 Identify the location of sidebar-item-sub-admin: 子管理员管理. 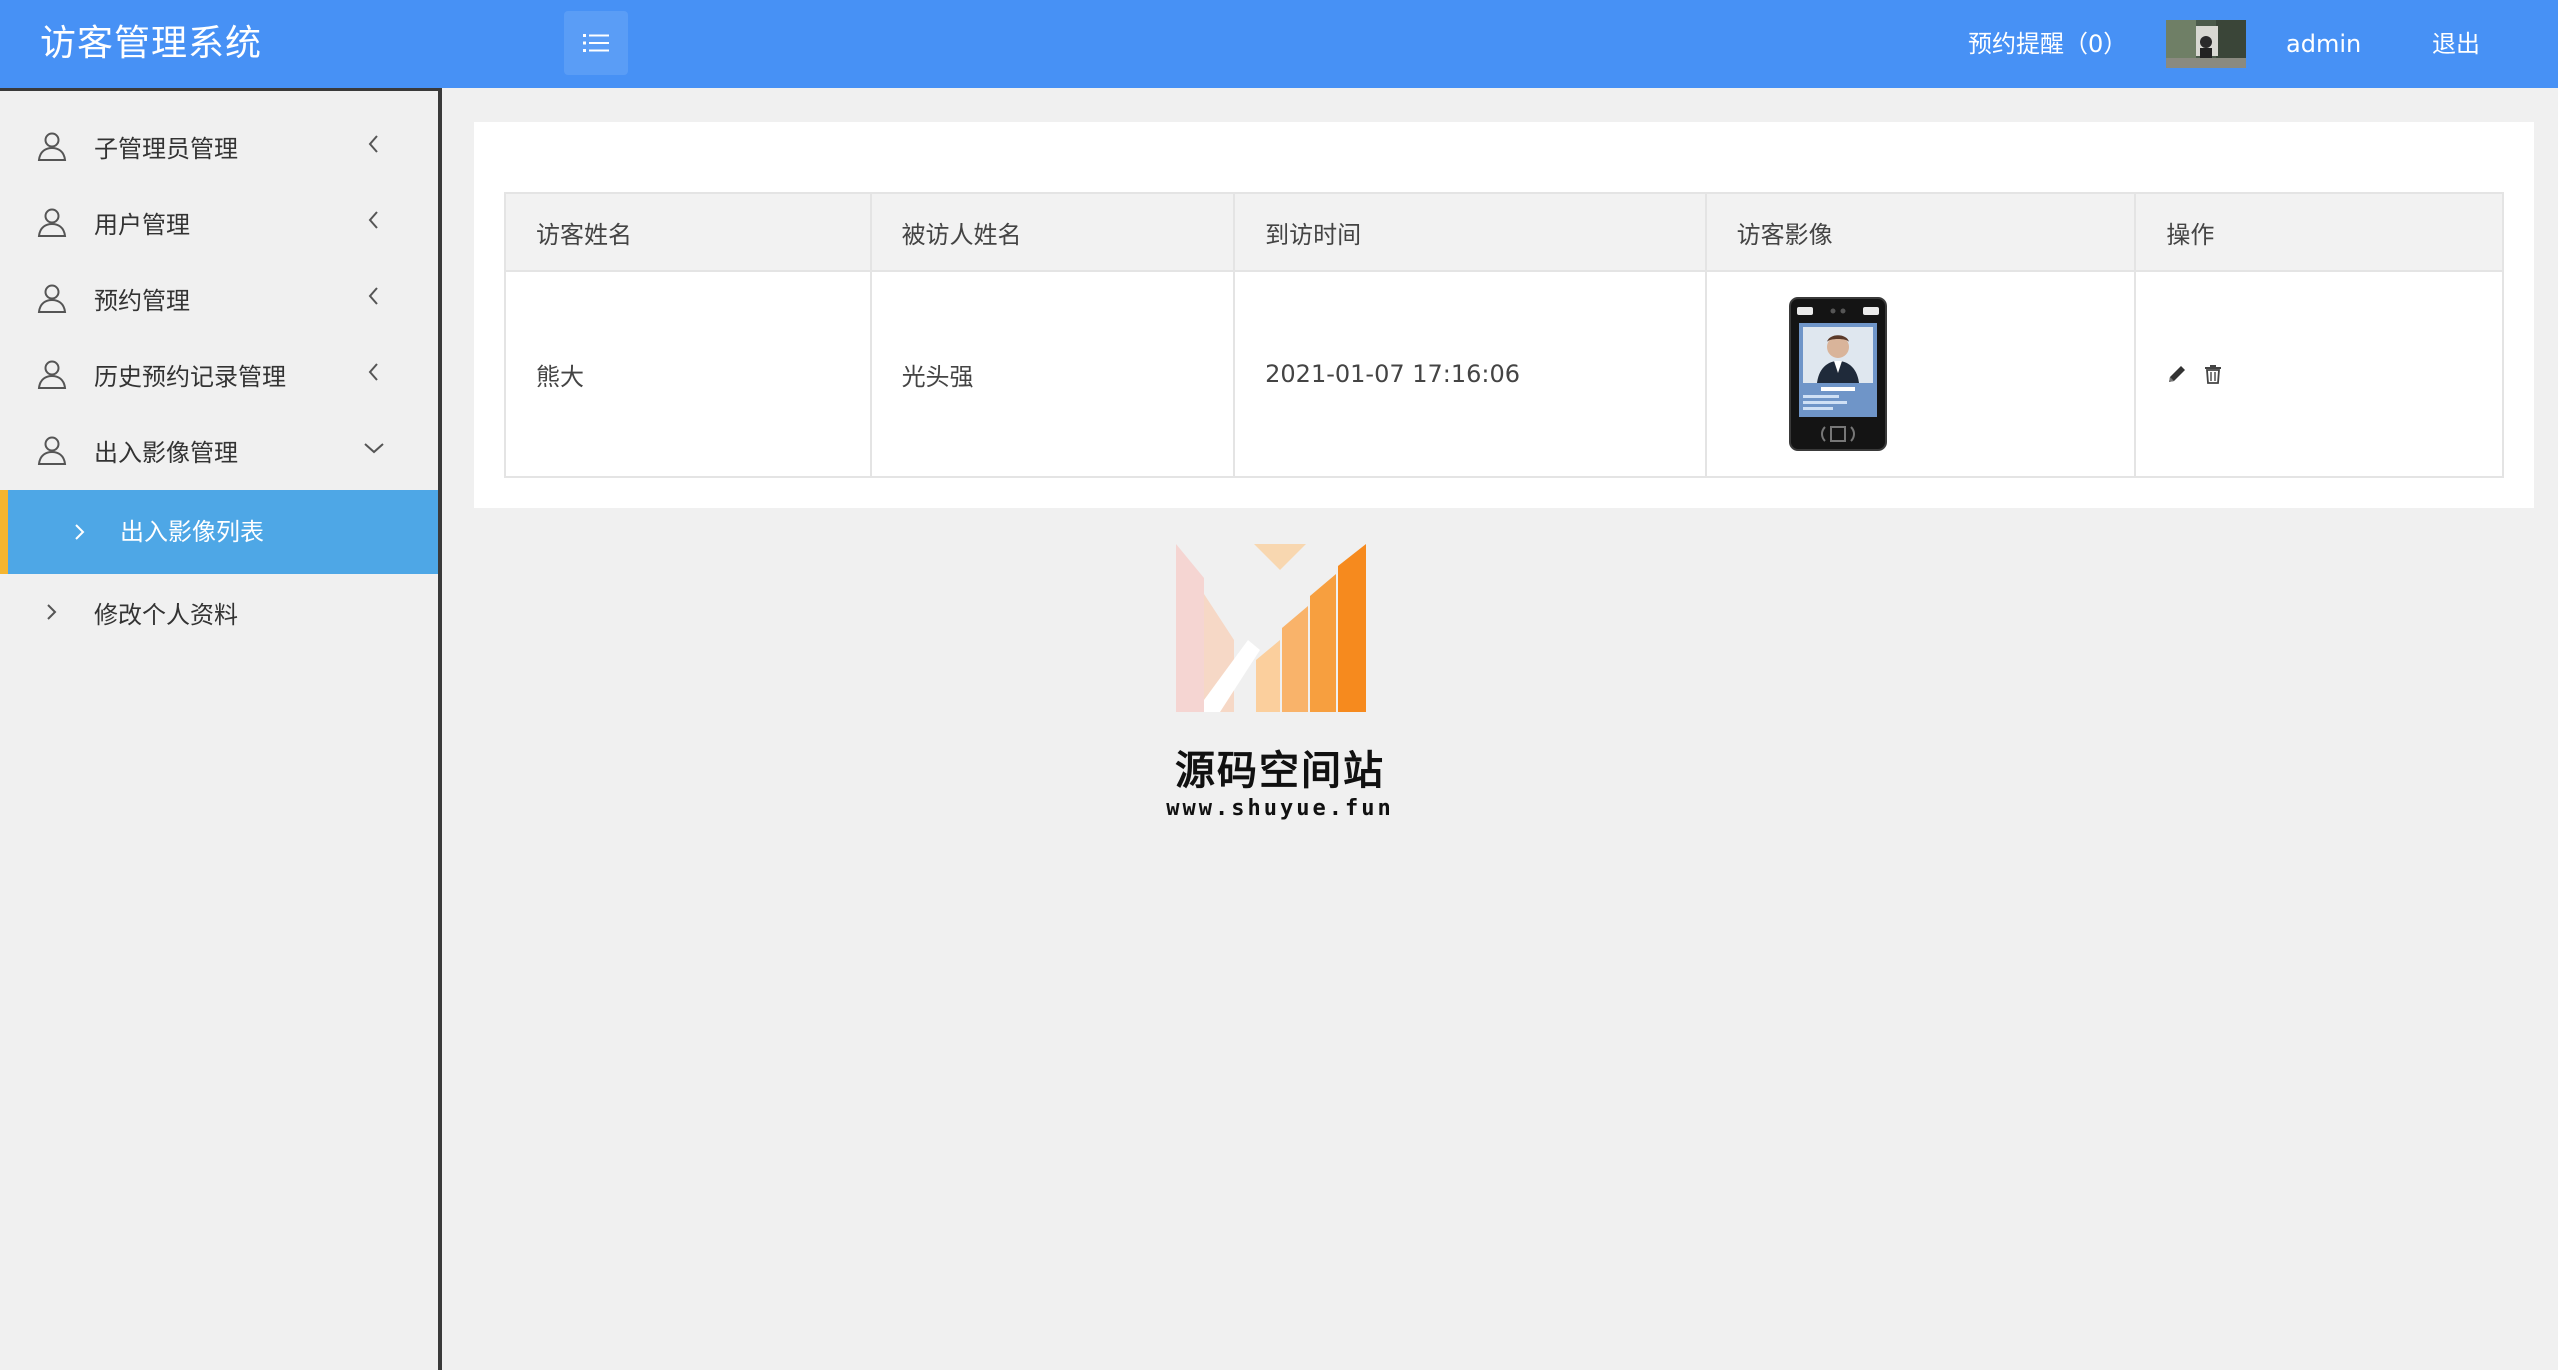
(219, 146).